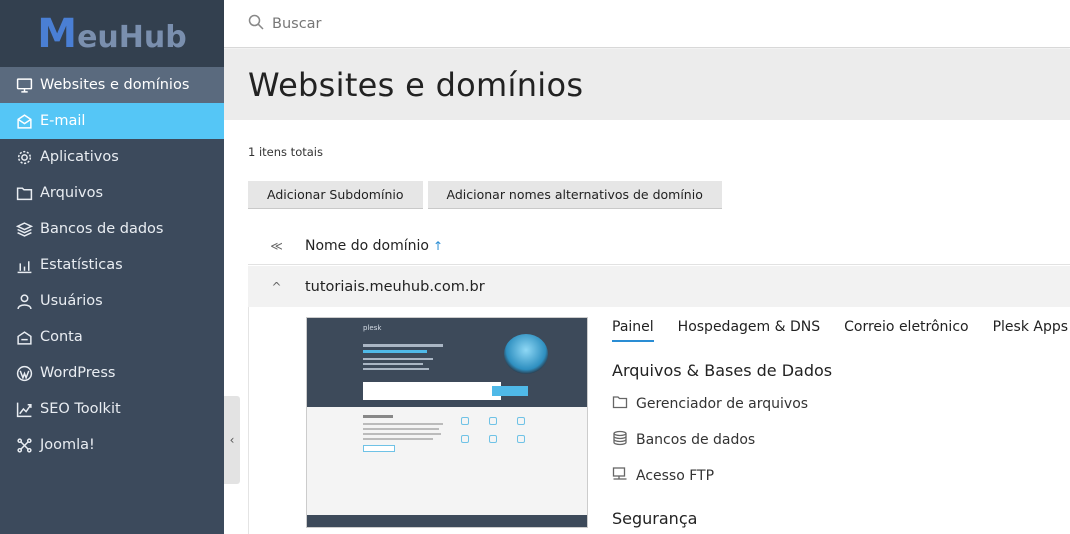 The image size is (1070, 534). What do you see at coordinates (112, 337) in the screenshot?
I see `sidebar-item-account: Conta` at bounding box center [112, 337].